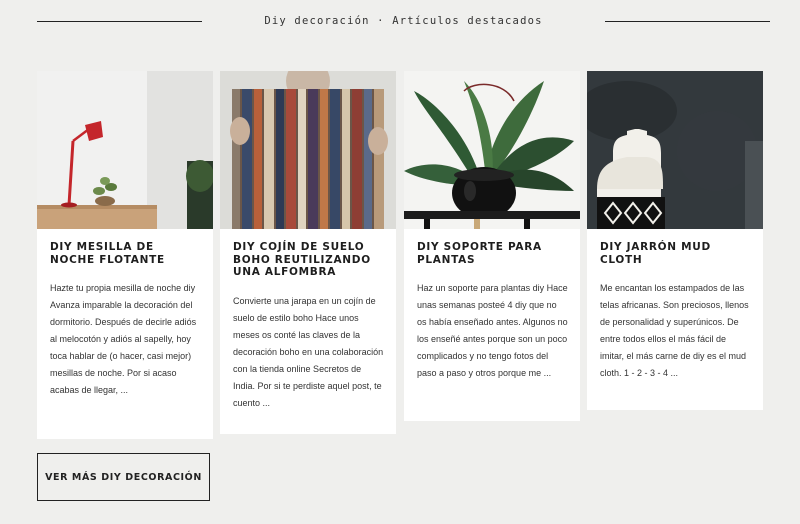 The width and height of the screenshot is (800, 524). What do you see at coordinates (492, 253) in the screenshot?
I see `article-title: DIY SOPORTE PARA PLANTAS` at bounding box center [492, 253].